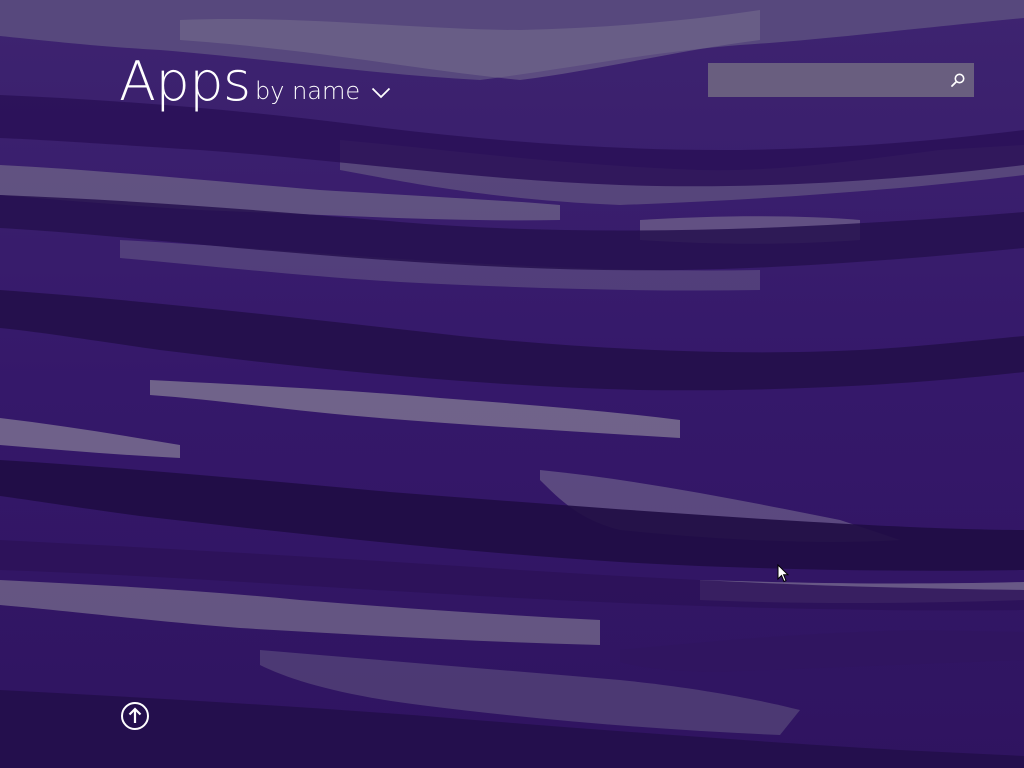 The image size is (1024, 768). I want to click on search-input, so click(826, 80).